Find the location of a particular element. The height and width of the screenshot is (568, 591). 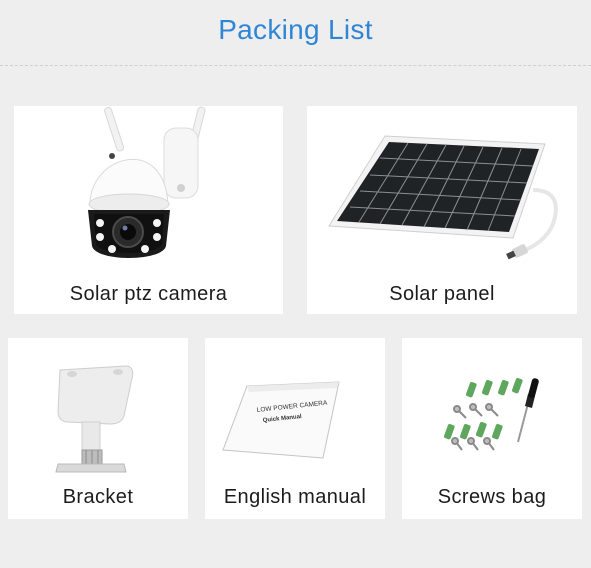

ptz-camera-icon is located at coordinates (147, 182).